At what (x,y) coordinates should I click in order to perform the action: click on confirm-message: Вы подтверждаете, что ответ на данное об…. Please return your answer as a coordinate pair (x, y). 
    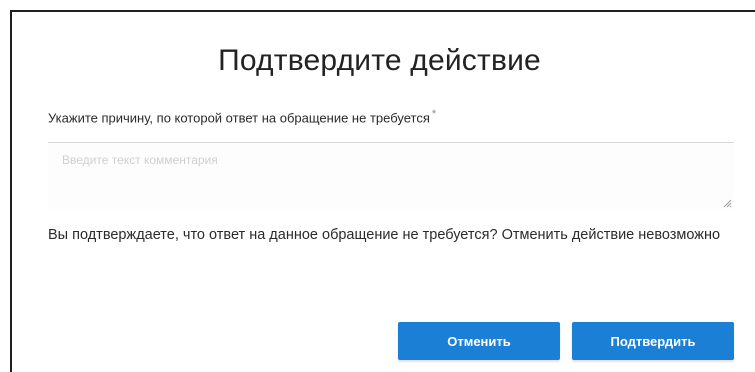
    Looking at the image, I should click on (384, 235).